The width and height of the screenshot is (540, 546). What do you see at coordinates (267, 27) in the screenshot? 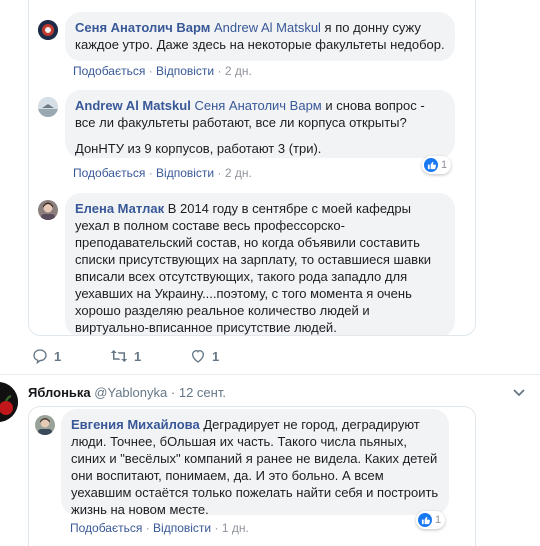
I see `comment-mention: Andrew Al Matskul` at bounding box center [267, 27].